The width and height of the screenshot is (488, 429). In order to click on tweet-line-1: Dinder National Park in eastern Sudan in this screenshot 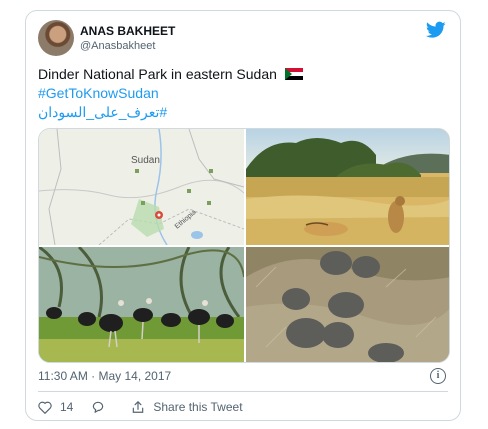, I will do `click(157, 74)`.